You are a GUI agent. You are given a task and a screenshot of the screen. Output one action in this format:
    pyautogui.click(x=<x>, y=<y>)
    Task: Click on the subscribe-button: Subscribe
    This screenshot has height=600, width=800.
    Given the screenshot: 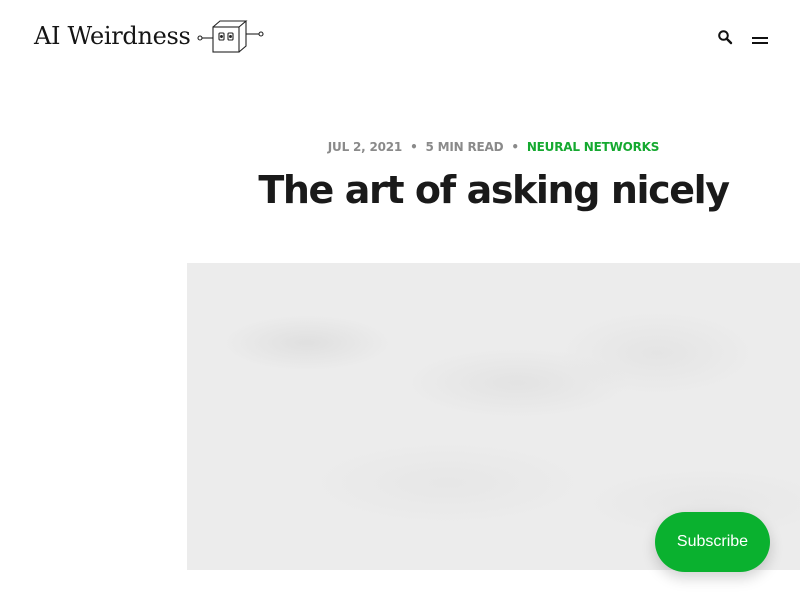 What is the action you would take?
    pyautogui.click(x=712, y=542)
    